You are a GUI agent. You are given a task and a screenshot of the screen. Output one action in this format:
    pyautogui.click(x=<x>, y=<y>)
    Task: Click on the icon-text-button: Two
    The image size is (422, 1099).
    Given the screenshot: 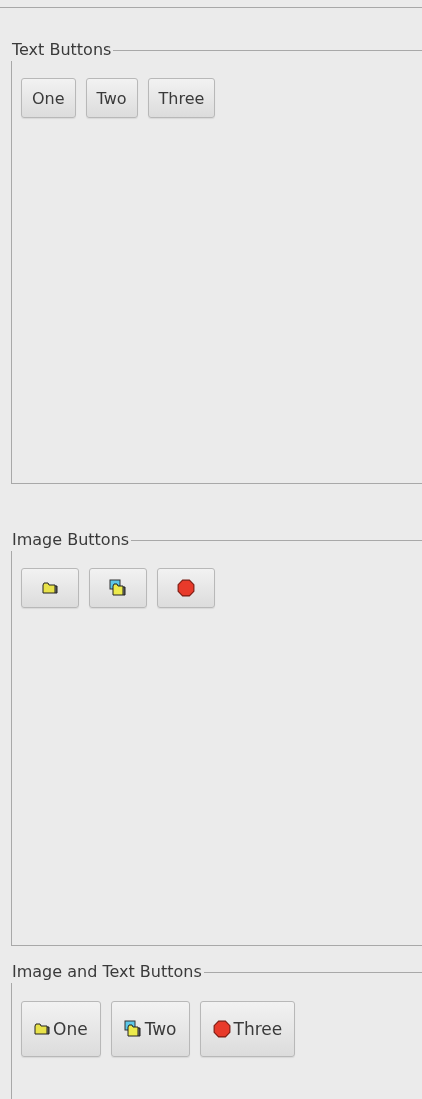 What is the action you would take?
    pyautogui.click(x=150, y=1029)
    